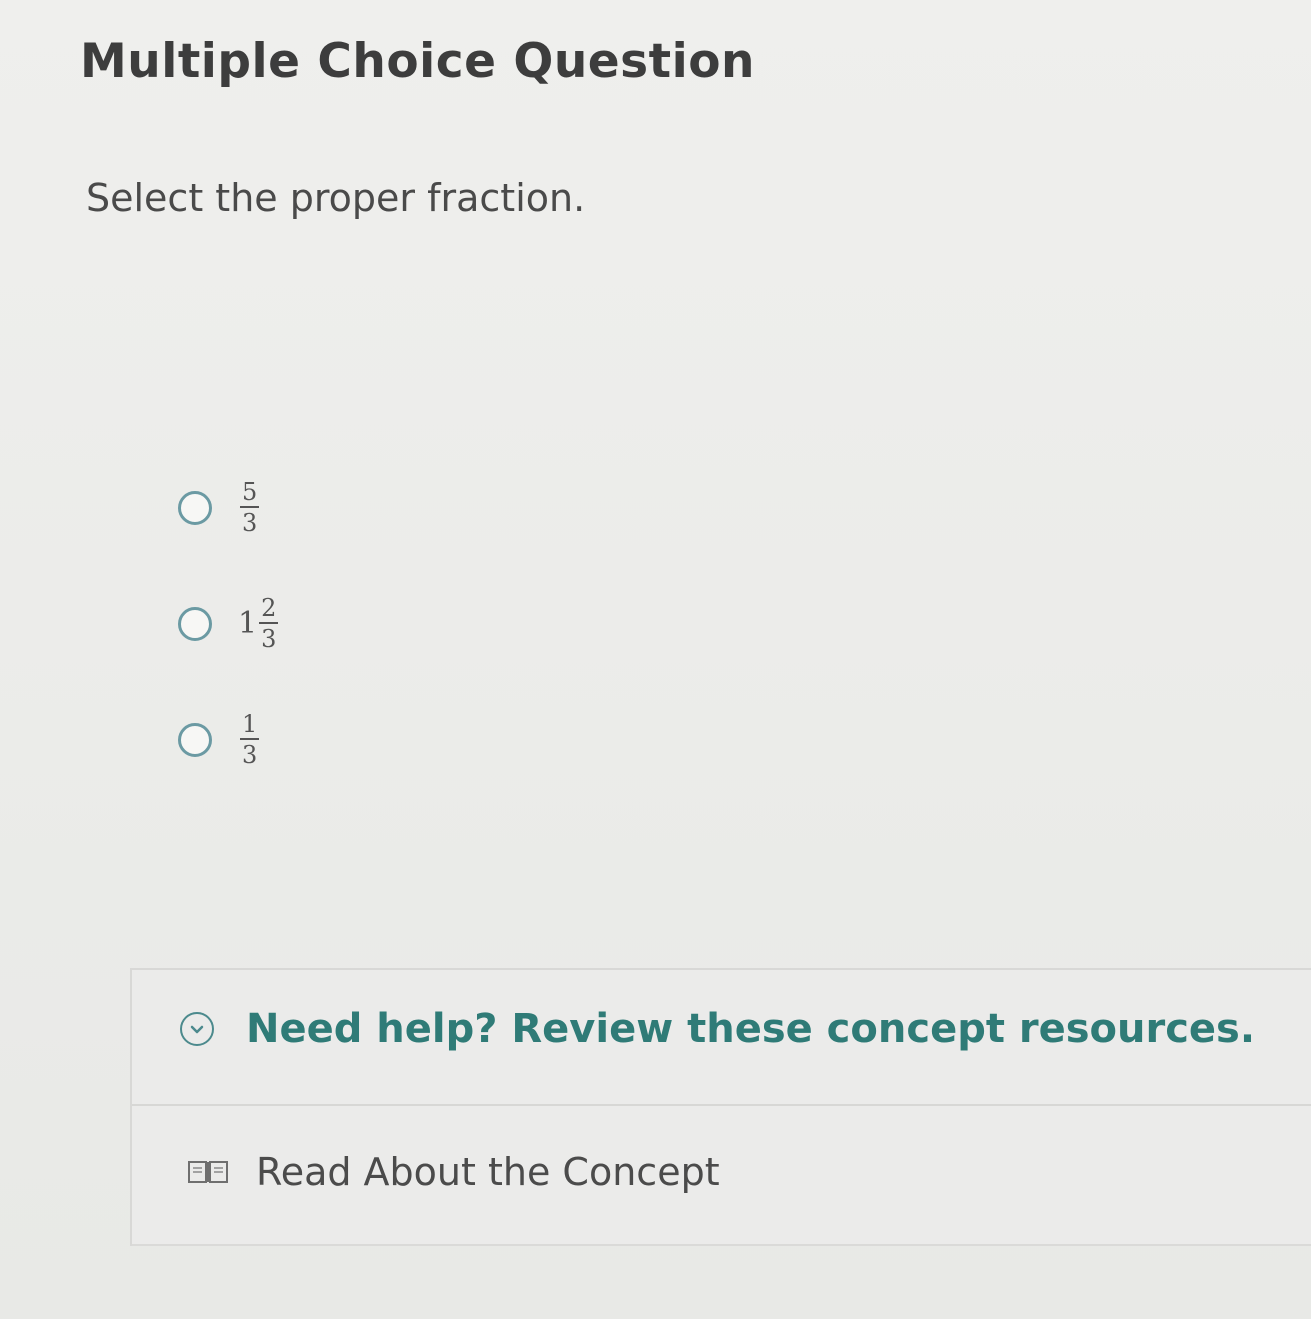 This screenshot has height=1319, width=1311. What do you see at coordinates (250, 725) in the screenshot?
I see `numerator: 1` at bounding box center [250, 725].